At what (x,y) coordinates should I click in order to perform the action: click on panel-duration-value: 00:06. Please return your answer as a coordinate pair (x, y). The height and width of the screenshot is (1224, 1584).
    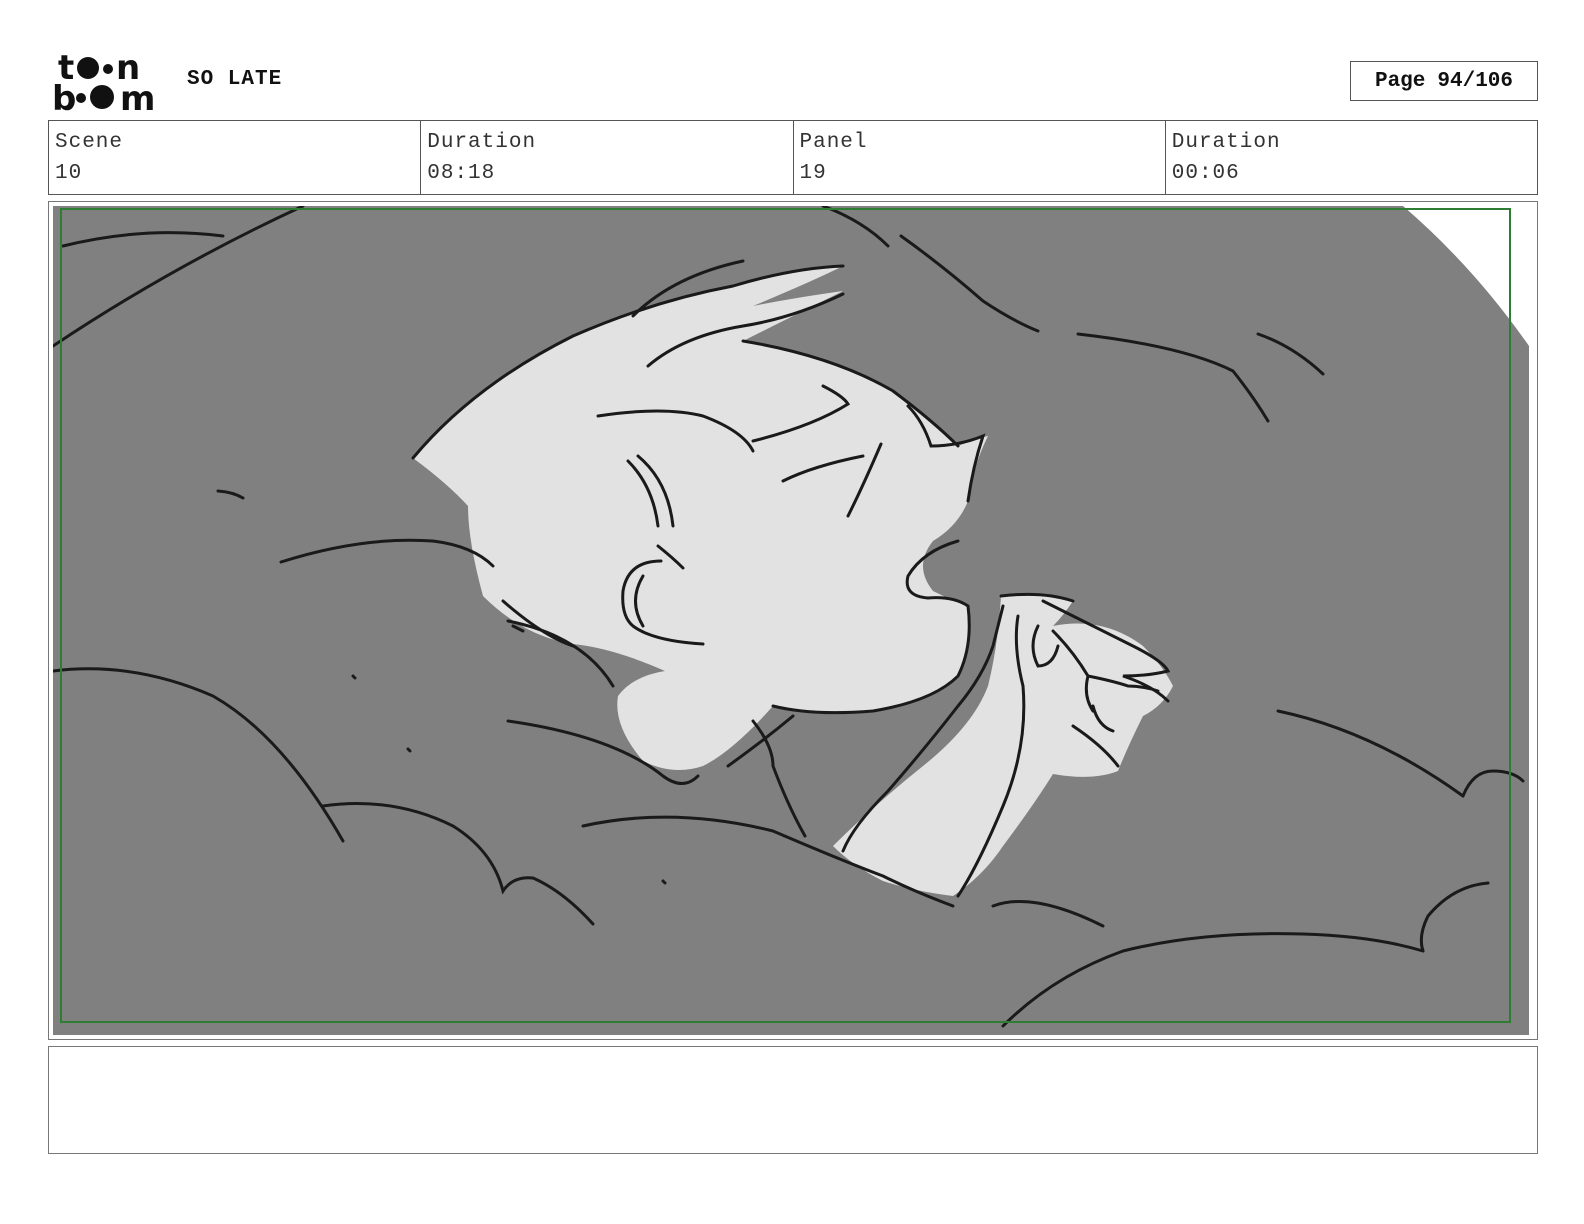
    Looking at the image, I should click on (1205, 173).